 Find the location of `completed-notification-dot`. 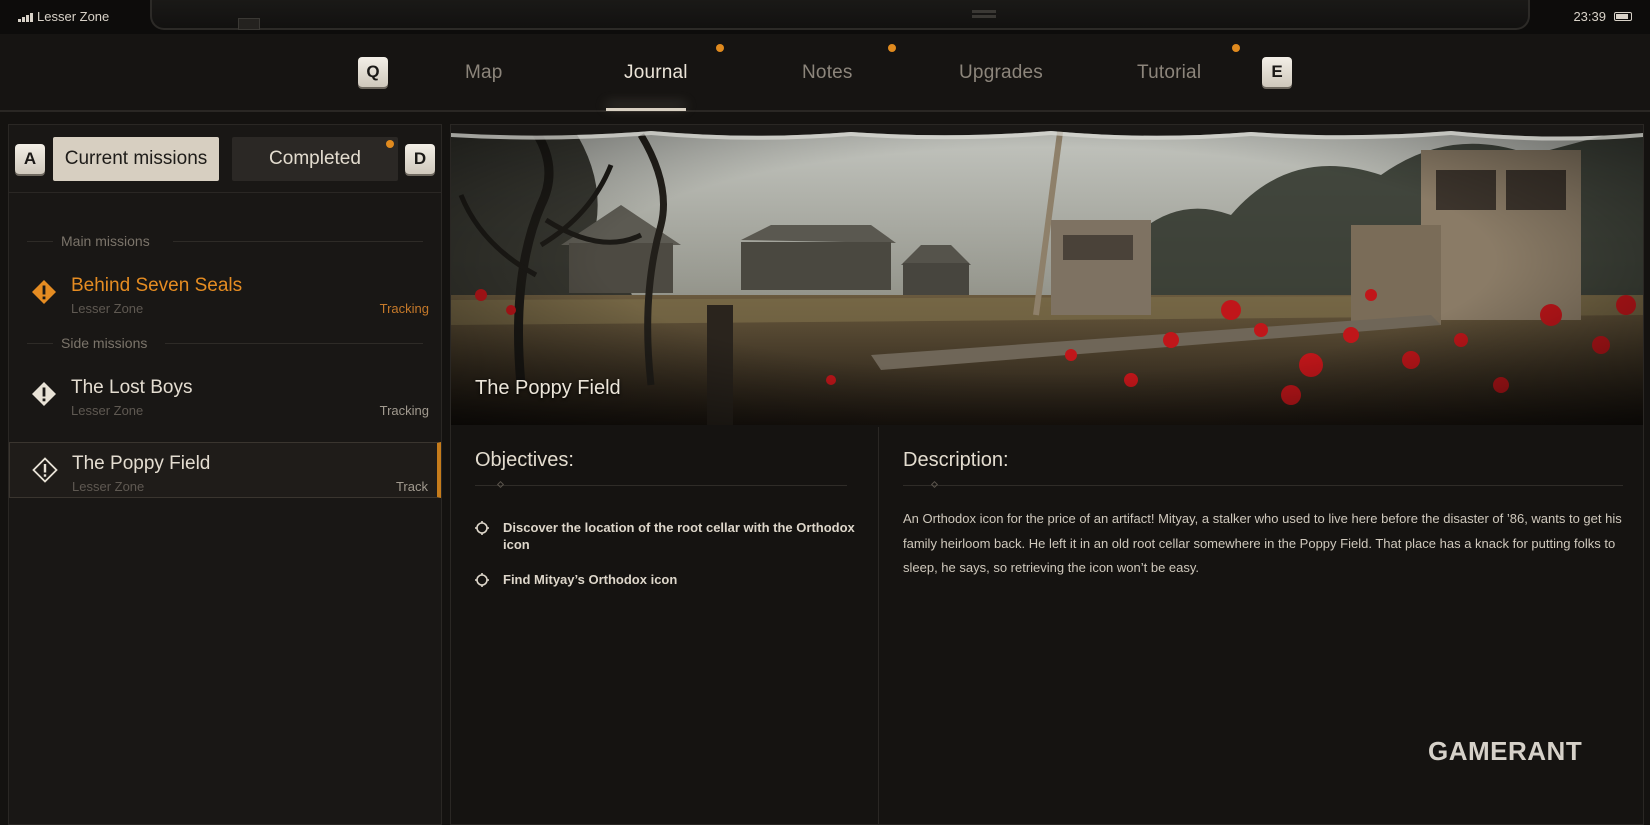

completed-notification-dot is located at coordinates (390, 144).